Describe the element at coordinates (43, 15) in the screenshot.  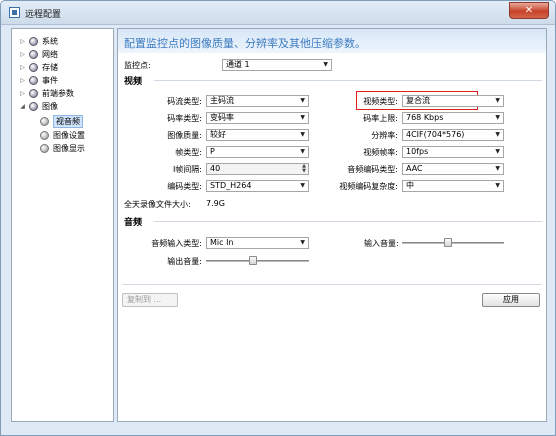
I see `window-title: 远程配置` at that location.